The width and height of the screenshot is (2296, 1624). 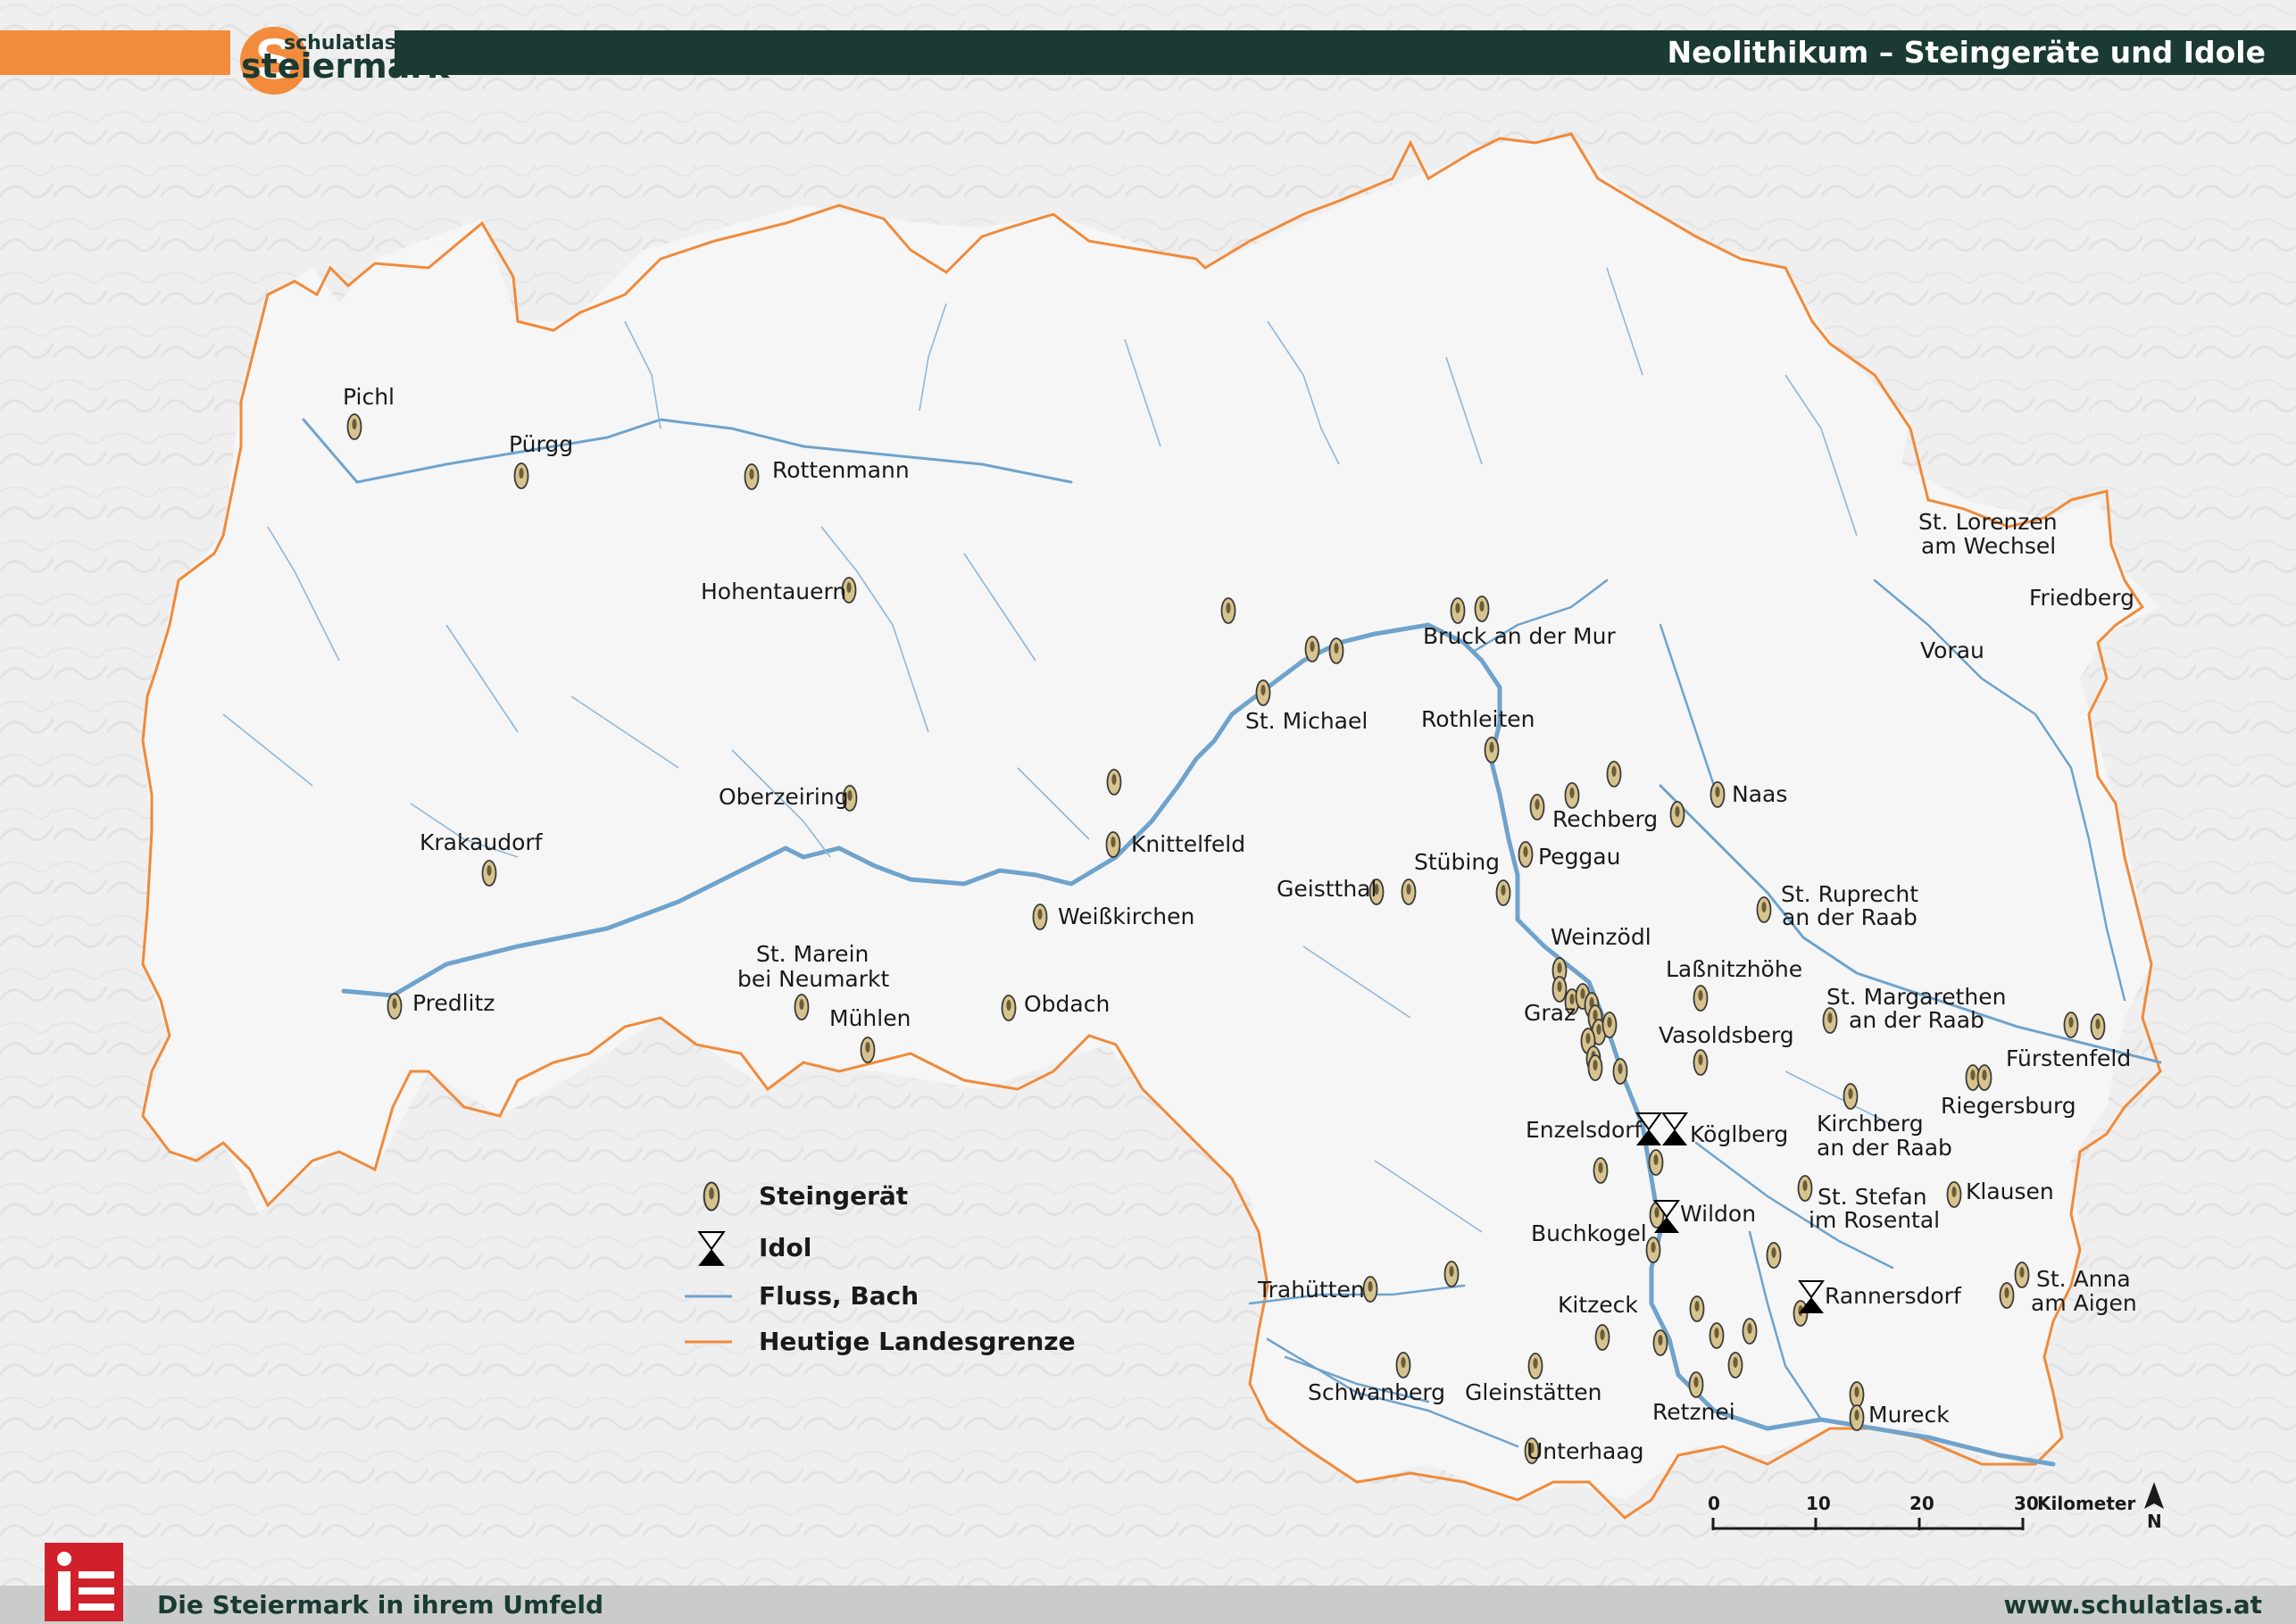 I want to click on header-accent-bar, so click(x=115, y=52).